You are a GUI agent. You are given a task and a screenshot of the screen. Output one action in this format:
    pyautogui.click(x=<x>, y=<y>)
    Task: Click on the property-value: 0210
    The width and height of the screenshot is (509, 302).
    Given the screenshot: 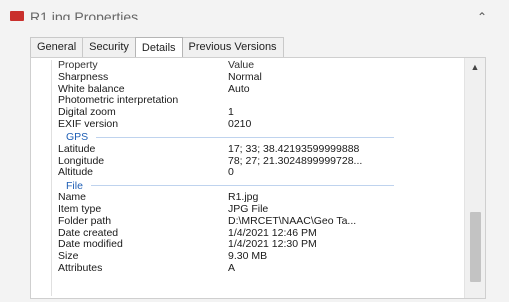 What is the action you would take?
    pyautogui.click(x=240, y=124)
    